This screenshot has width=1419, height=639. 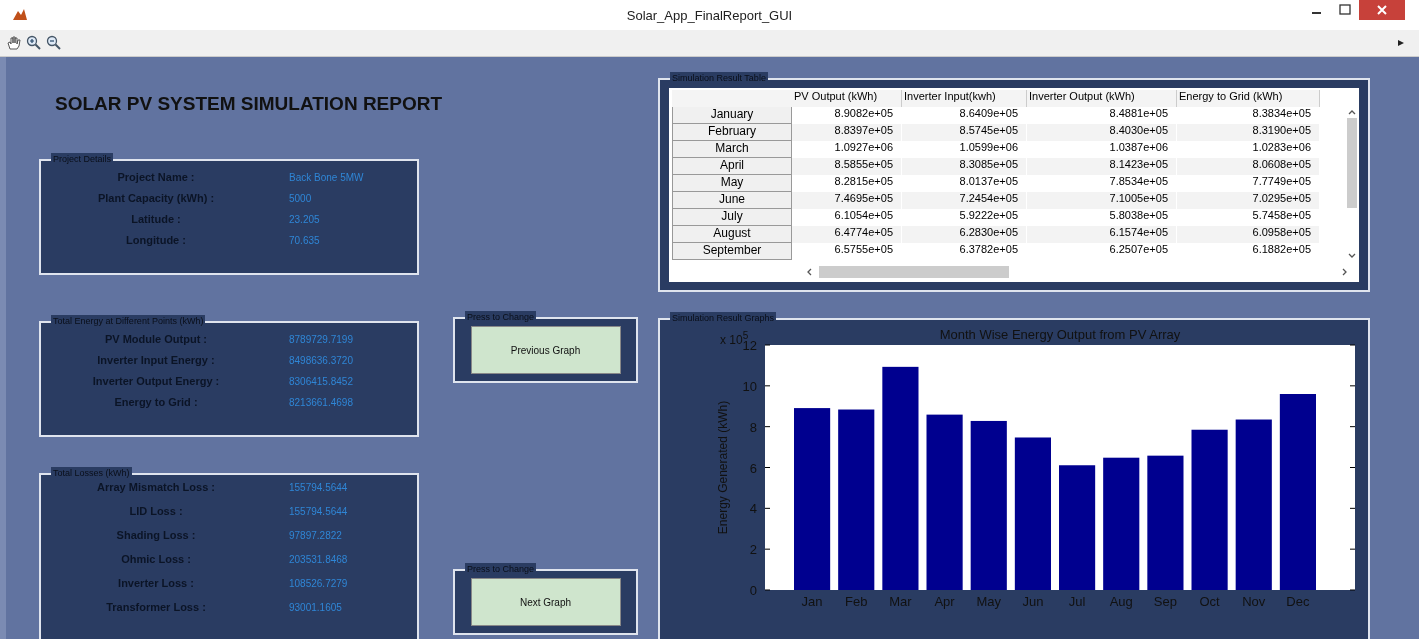 I want to click on tick-label: 10, so click(x=749, y=386).